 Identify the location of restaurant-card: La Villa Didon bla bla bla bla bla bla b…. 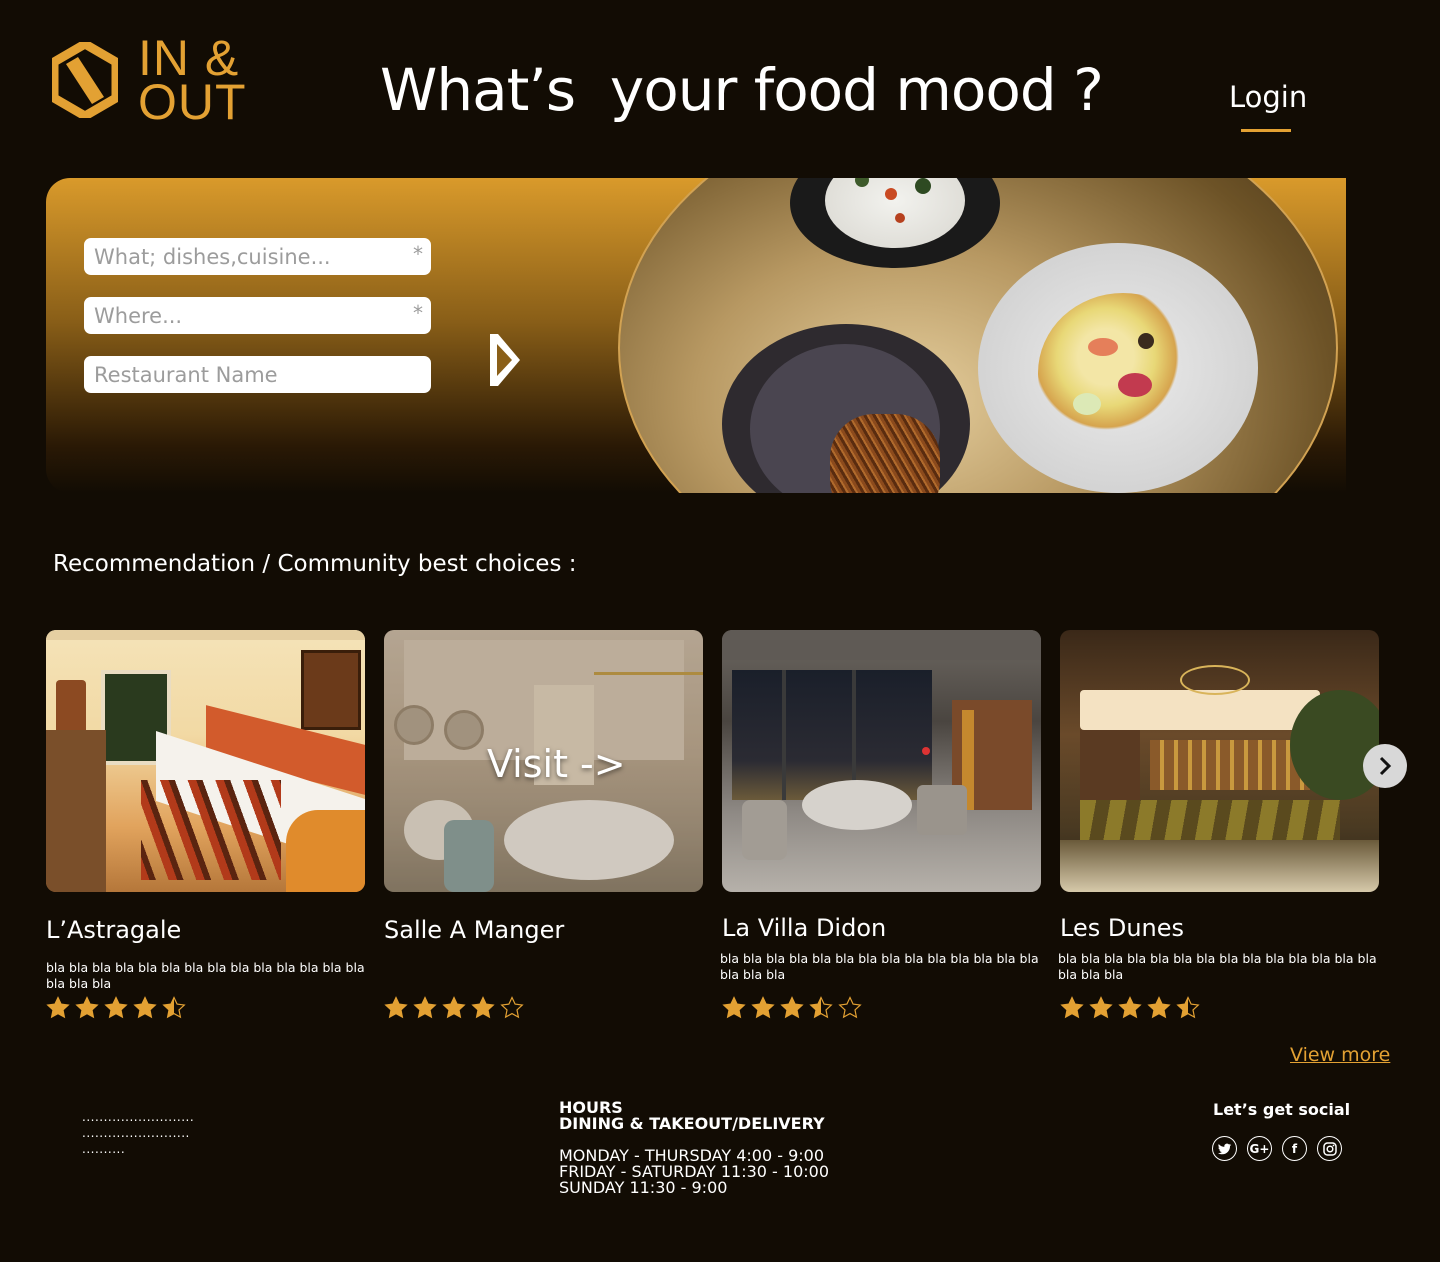
(880, 824).